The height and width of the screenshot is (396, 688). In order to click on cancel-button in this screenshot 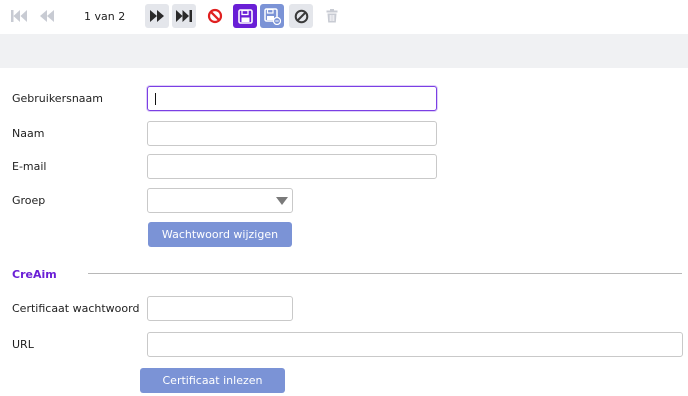, I will do `click(215, 16)`.